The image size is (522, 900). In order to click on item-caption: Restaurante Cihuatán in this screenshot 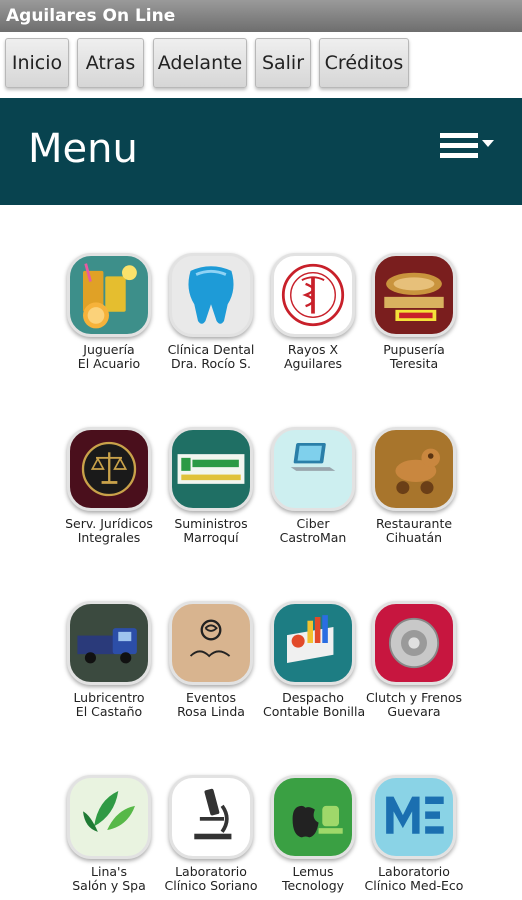, I will do `click(414, 531)`.